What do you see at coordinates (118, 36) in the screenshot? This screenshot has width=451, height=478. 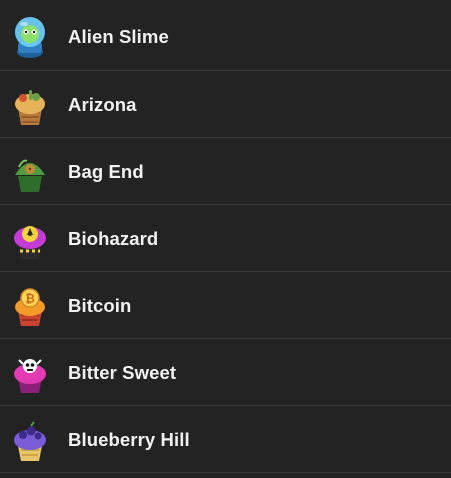 I see `list-item-label: Alien Slime` at bounding box center [118, 36].